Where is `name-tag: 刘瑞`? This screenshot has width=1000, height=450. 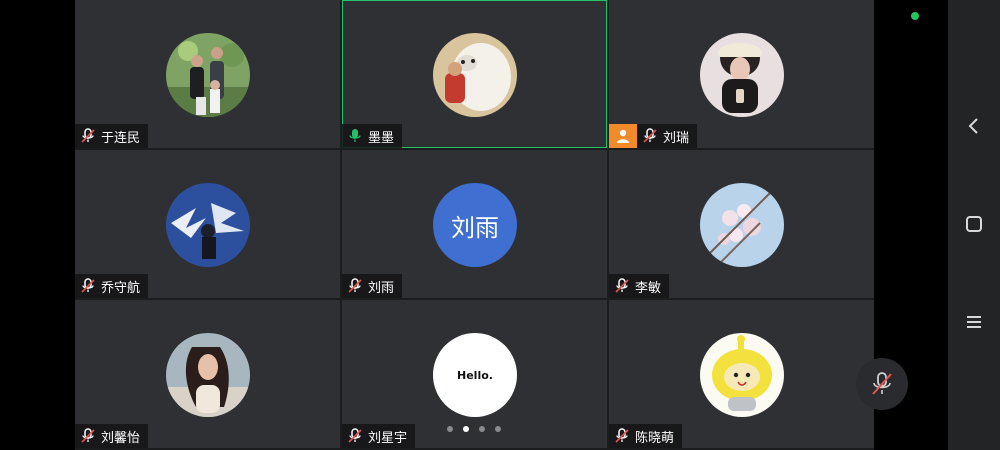
name-tag: 刘瑞 is located at coordinates (667, 136).